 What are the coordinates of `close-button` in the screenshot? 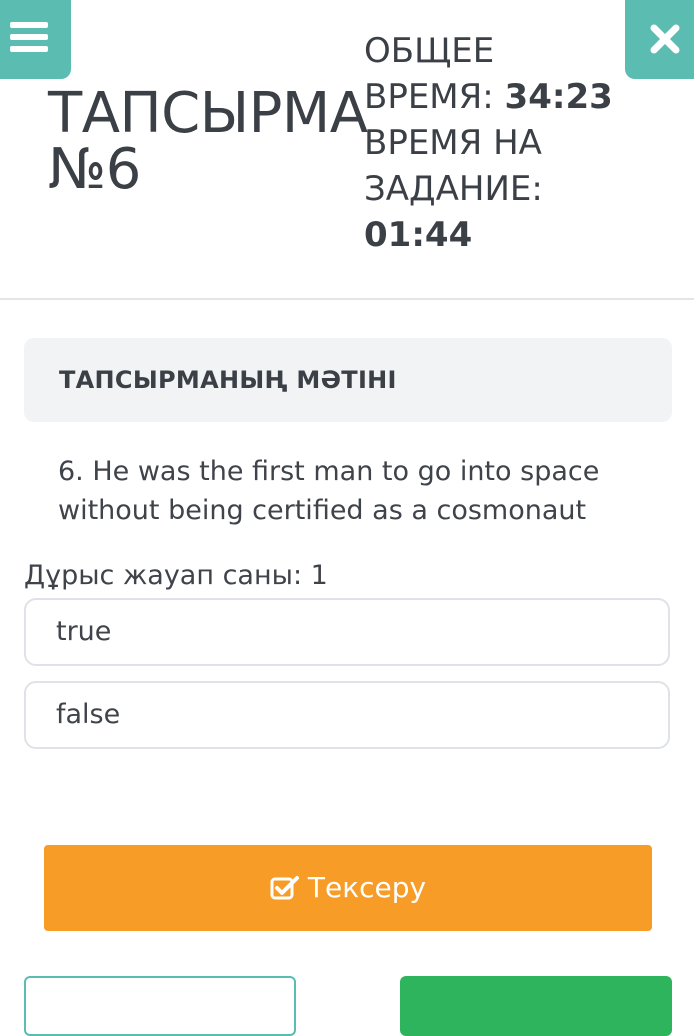 It's located at (659, 39).